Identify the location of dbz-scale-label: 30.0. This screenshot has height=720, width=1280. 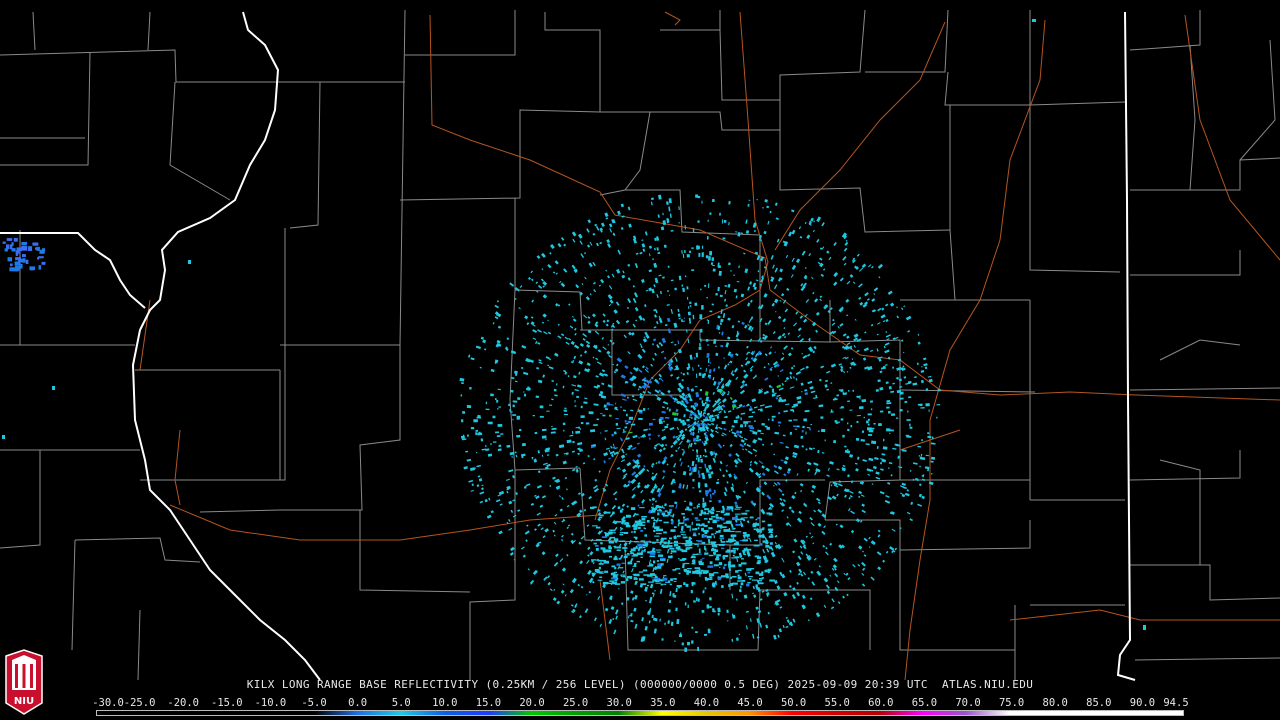
(619, 703).